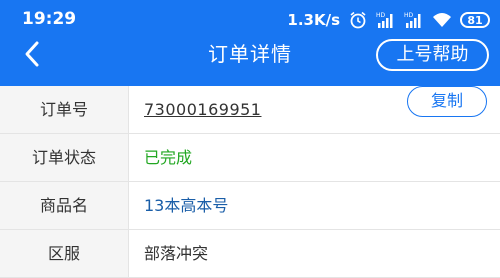 The height and width of the screenshot is (278, 500). I want to click on server-value: 部落冲突, so click(176, 253).